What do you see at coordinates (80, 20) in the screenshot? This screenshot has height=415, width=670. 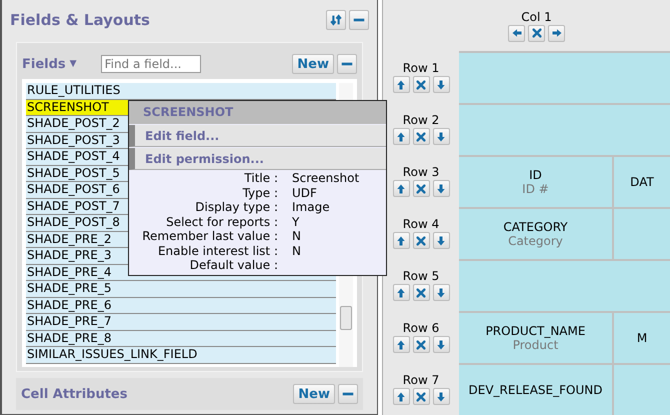 I see `panel-title: Fields & Layouts` at bounding box center [80, 20].